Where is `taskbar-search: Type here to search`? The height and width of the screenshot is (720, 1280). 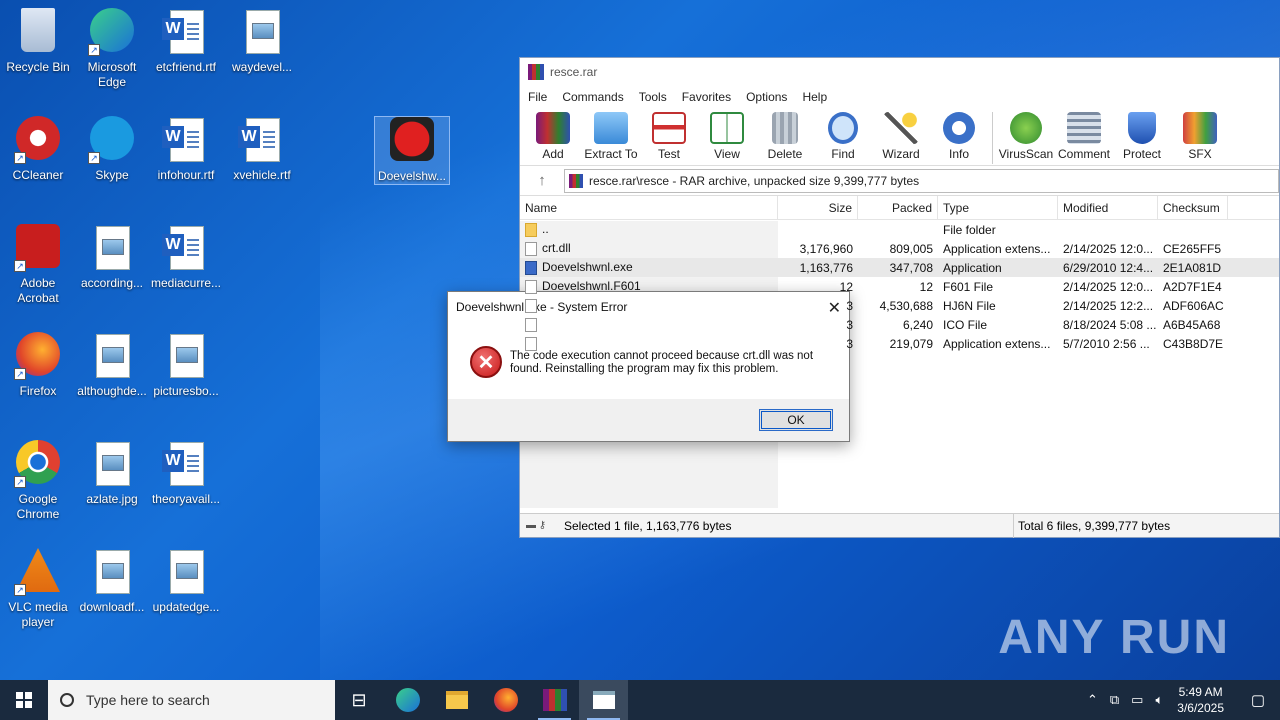
taskbar-search: Type here to search is located at coordinates (191, 700).